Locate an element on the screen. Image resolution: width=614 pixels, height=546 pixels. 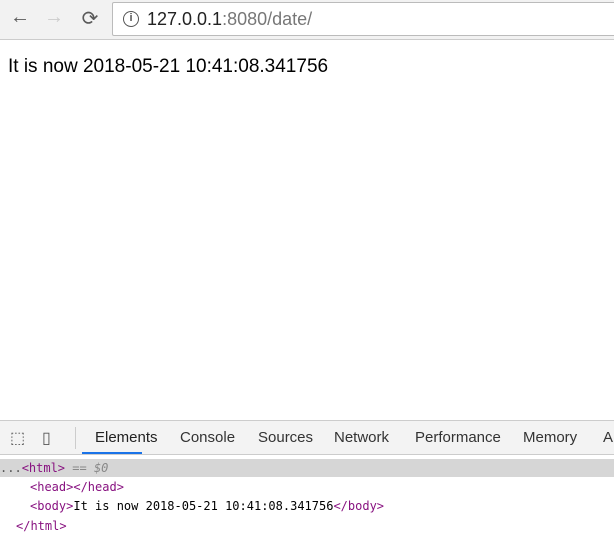
tab-console: Console is located at coordinates (207, 437).